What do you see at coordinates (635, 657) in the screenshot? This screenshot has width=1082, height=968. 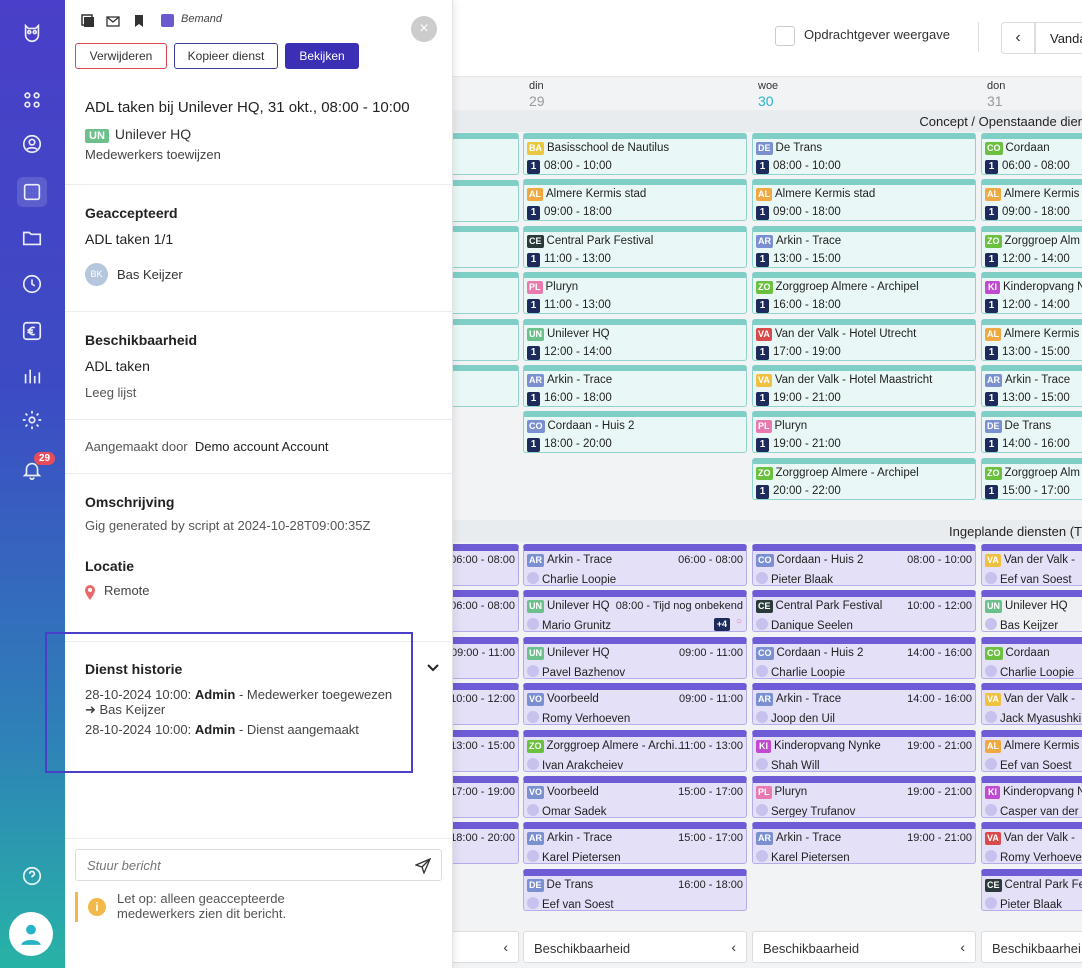 I see `planned-shift-card: UN Unilever HQ 09:00 - 11:00 Pavel Bazhenov` at bounding box center [635, 657].